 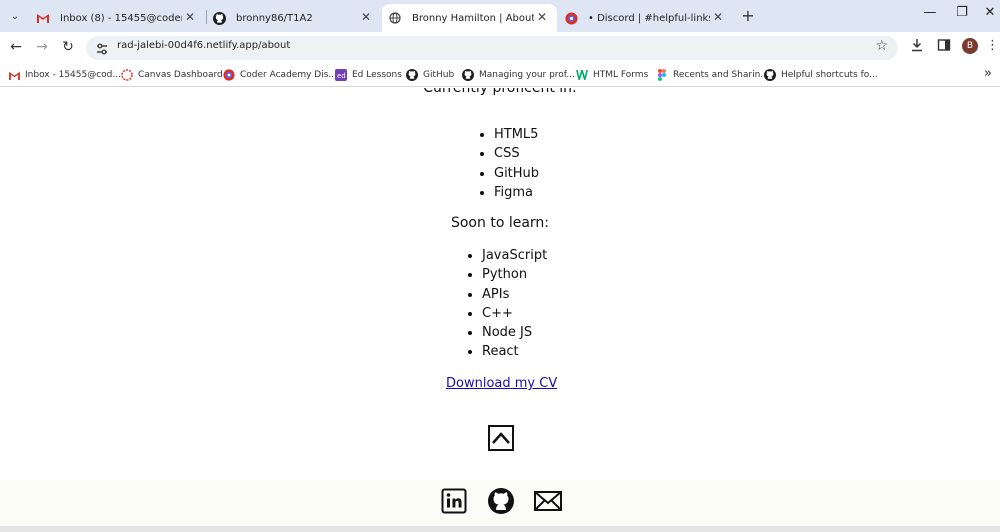 What do you see at coordinates (514, 351) in the screenshot?
I see `list-item: React` at bounding box center [514, 351].